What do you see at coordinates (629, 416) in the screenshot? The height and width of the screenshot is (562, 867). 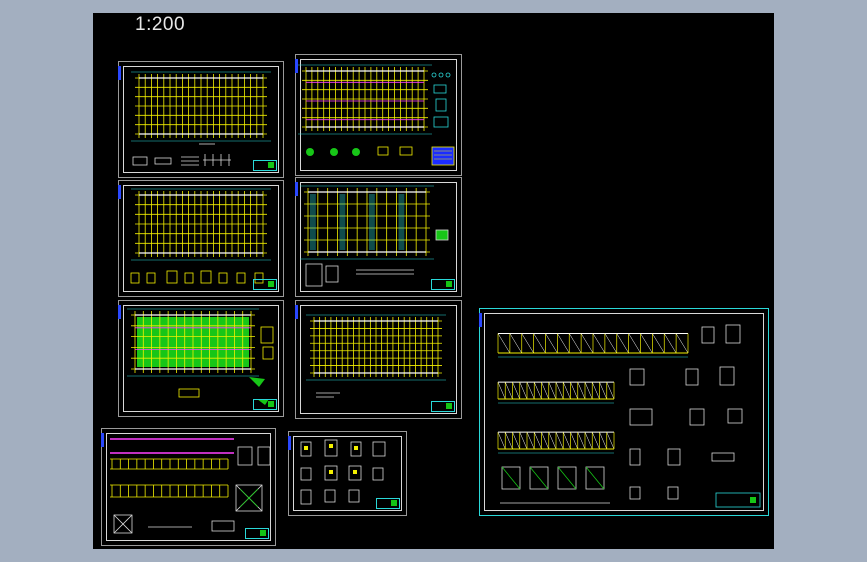 I see `sheet-9-graphics` at bounding box center [629, 416].